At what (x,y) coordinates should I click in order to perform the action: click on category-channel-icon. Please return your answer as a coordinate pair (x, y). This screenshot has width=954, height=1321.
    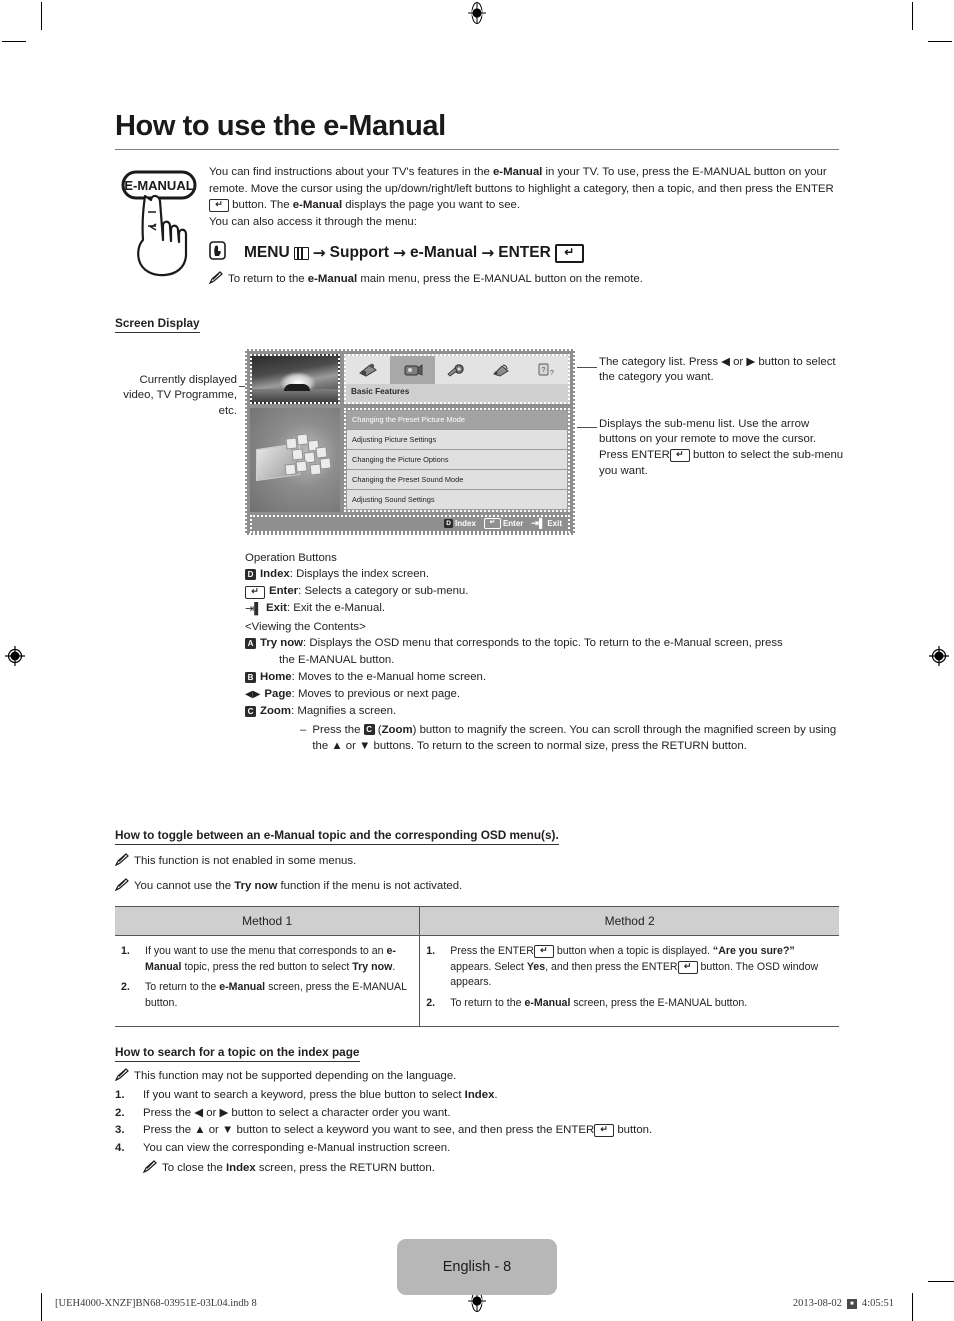
    Looking at the image, I should click on (368, 369).